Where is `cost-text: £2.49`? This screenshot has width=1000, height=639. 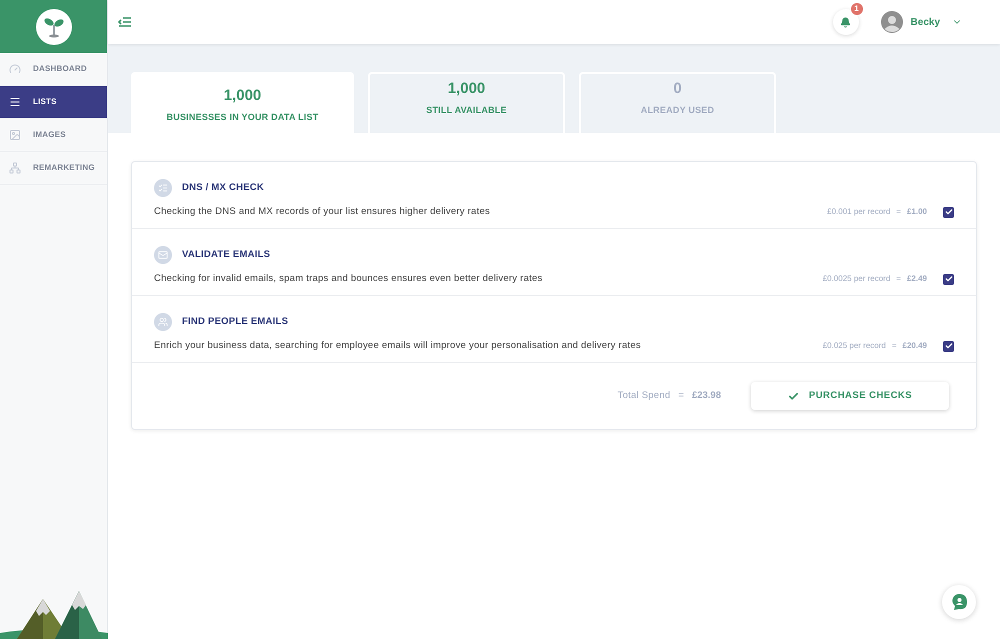
cost-text: £2.49 is located at coordinates (916, 279).